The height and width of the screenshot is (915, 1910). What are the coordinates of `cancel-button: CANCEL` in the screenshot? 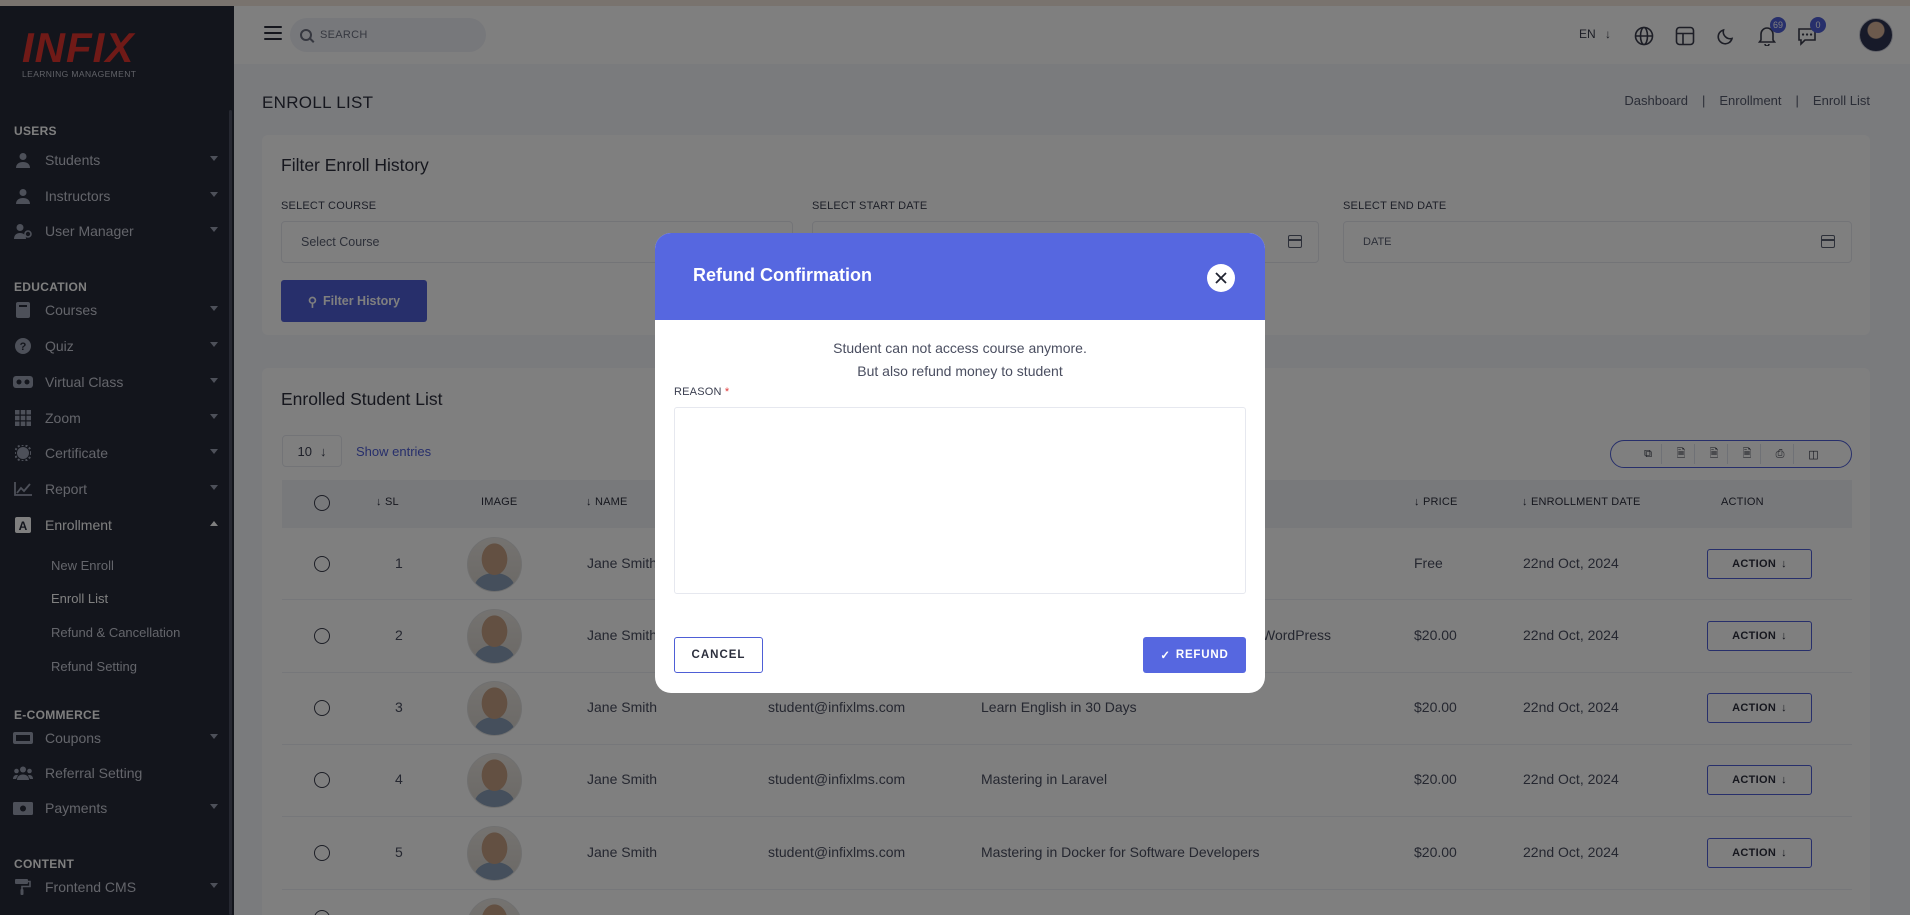 It's located at (718, 655).